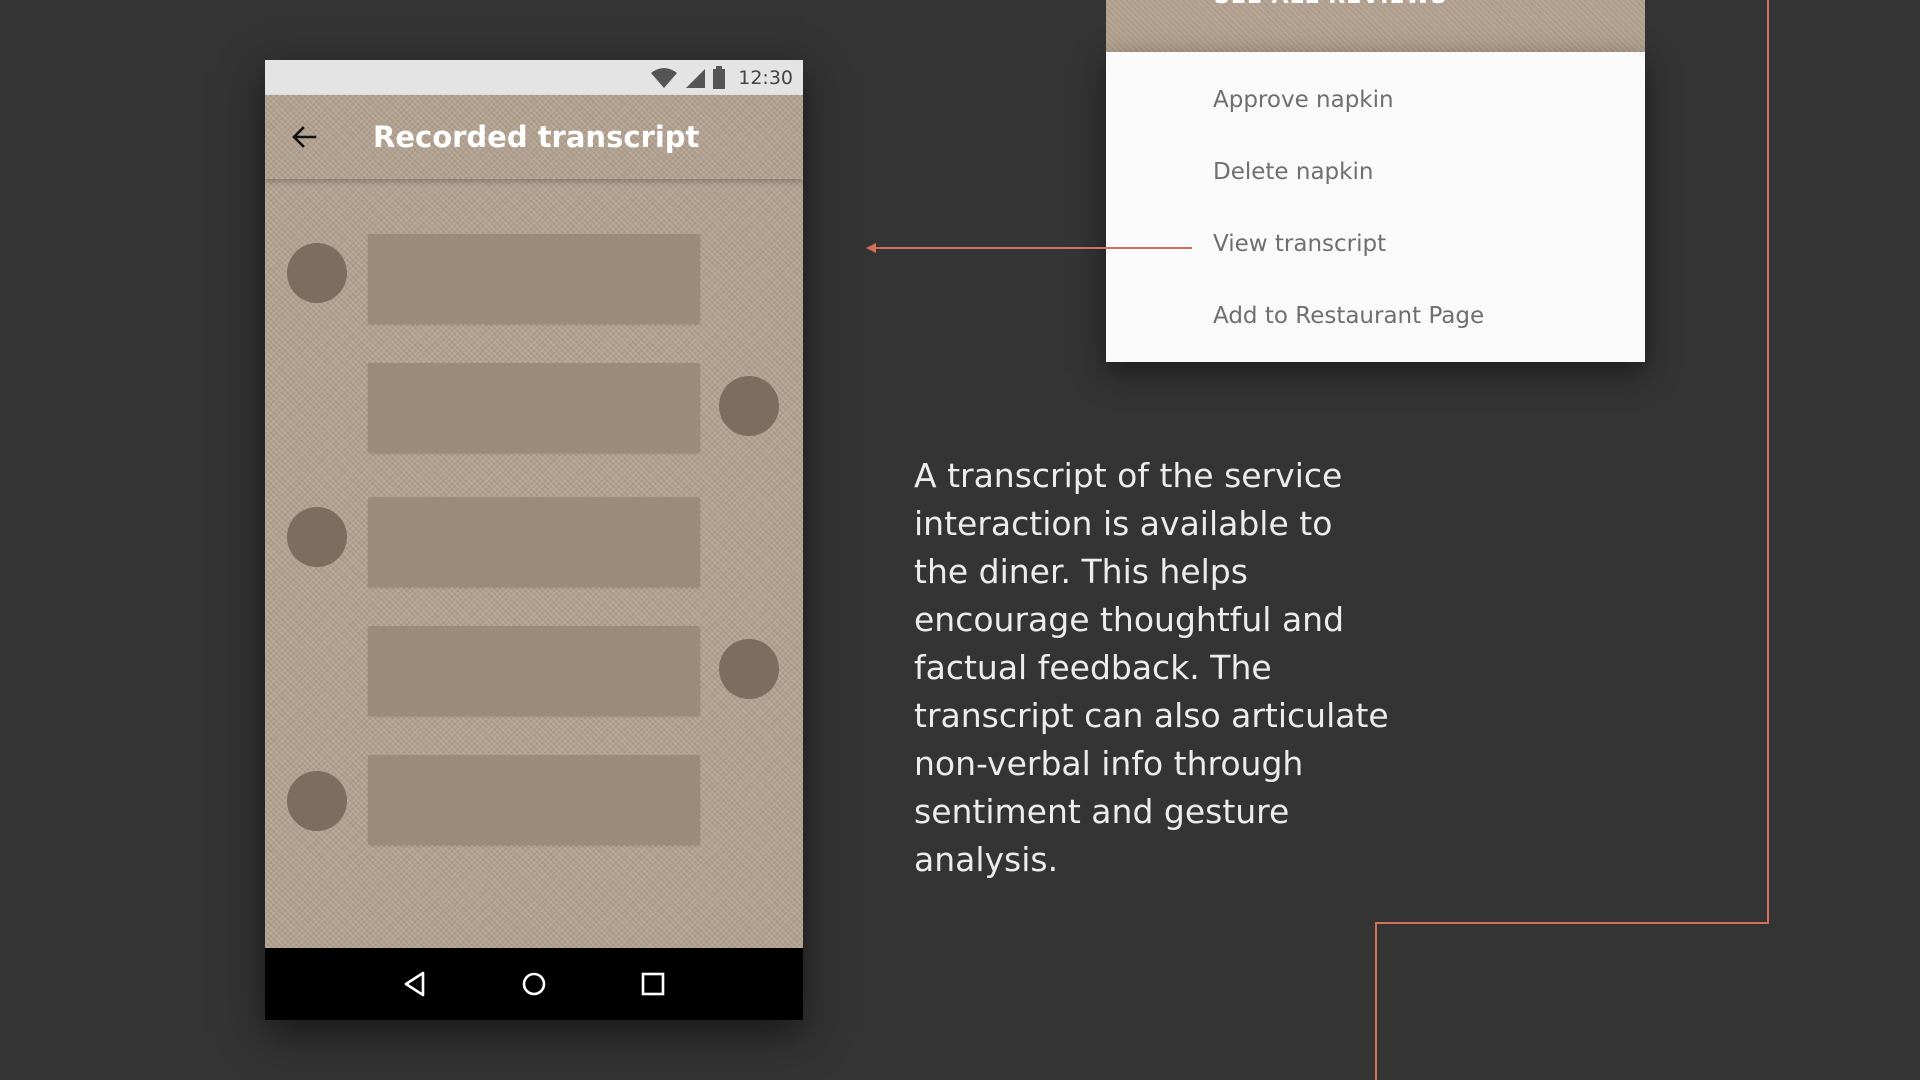 The height and width of the screenshot is (1080, 1920). What do you see at coordinates (653, 984) in the screenshot?
I see `nav-recents-icon` at bounding box center [653, 984].